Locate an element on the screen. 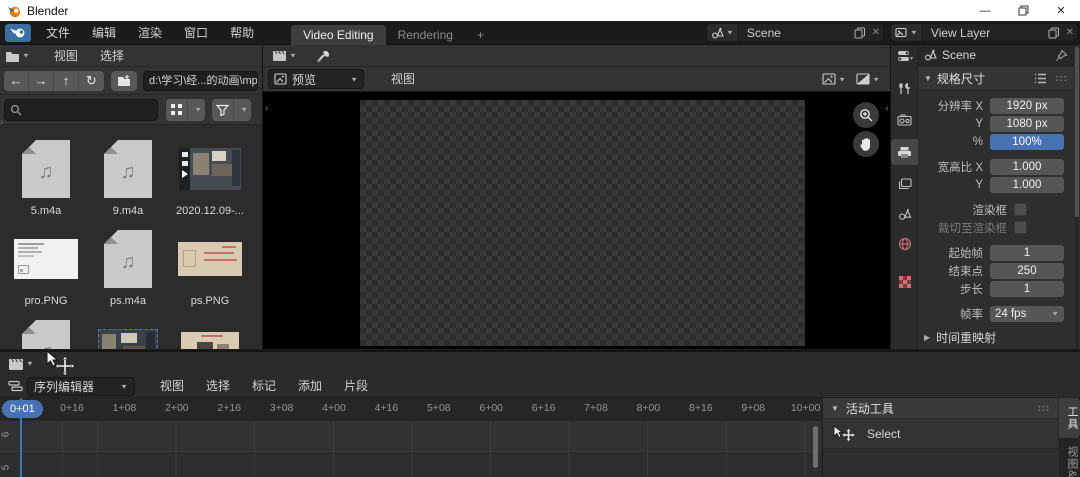 This screenshot has width=1080, height=477. menu-标记: 标记 is located at coordinates (264, 386).